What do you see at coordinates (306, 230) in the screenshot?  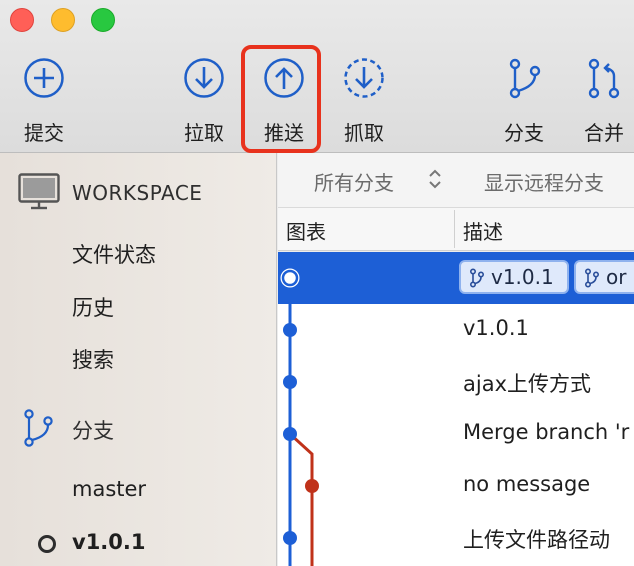 I see `graph-column-header: 图表` at bounding box center [306, 230].